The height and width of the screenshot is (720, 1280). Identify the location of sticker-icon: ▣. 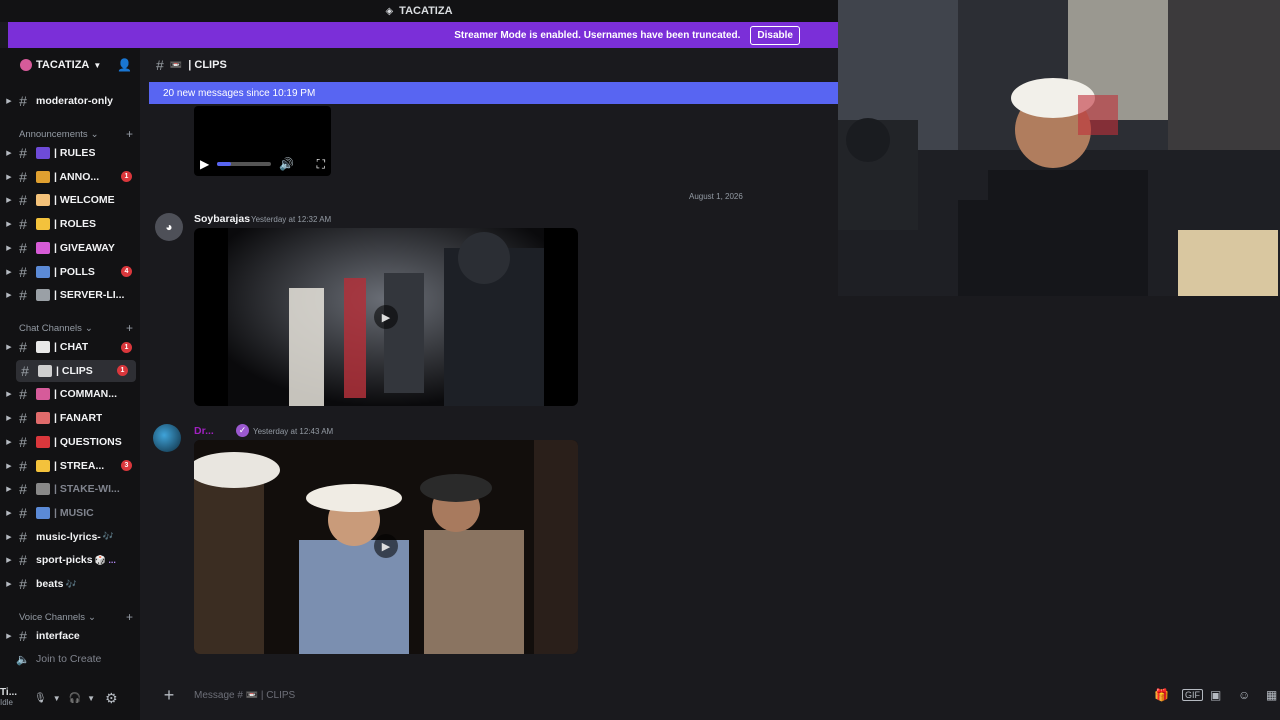
(1215, 695).